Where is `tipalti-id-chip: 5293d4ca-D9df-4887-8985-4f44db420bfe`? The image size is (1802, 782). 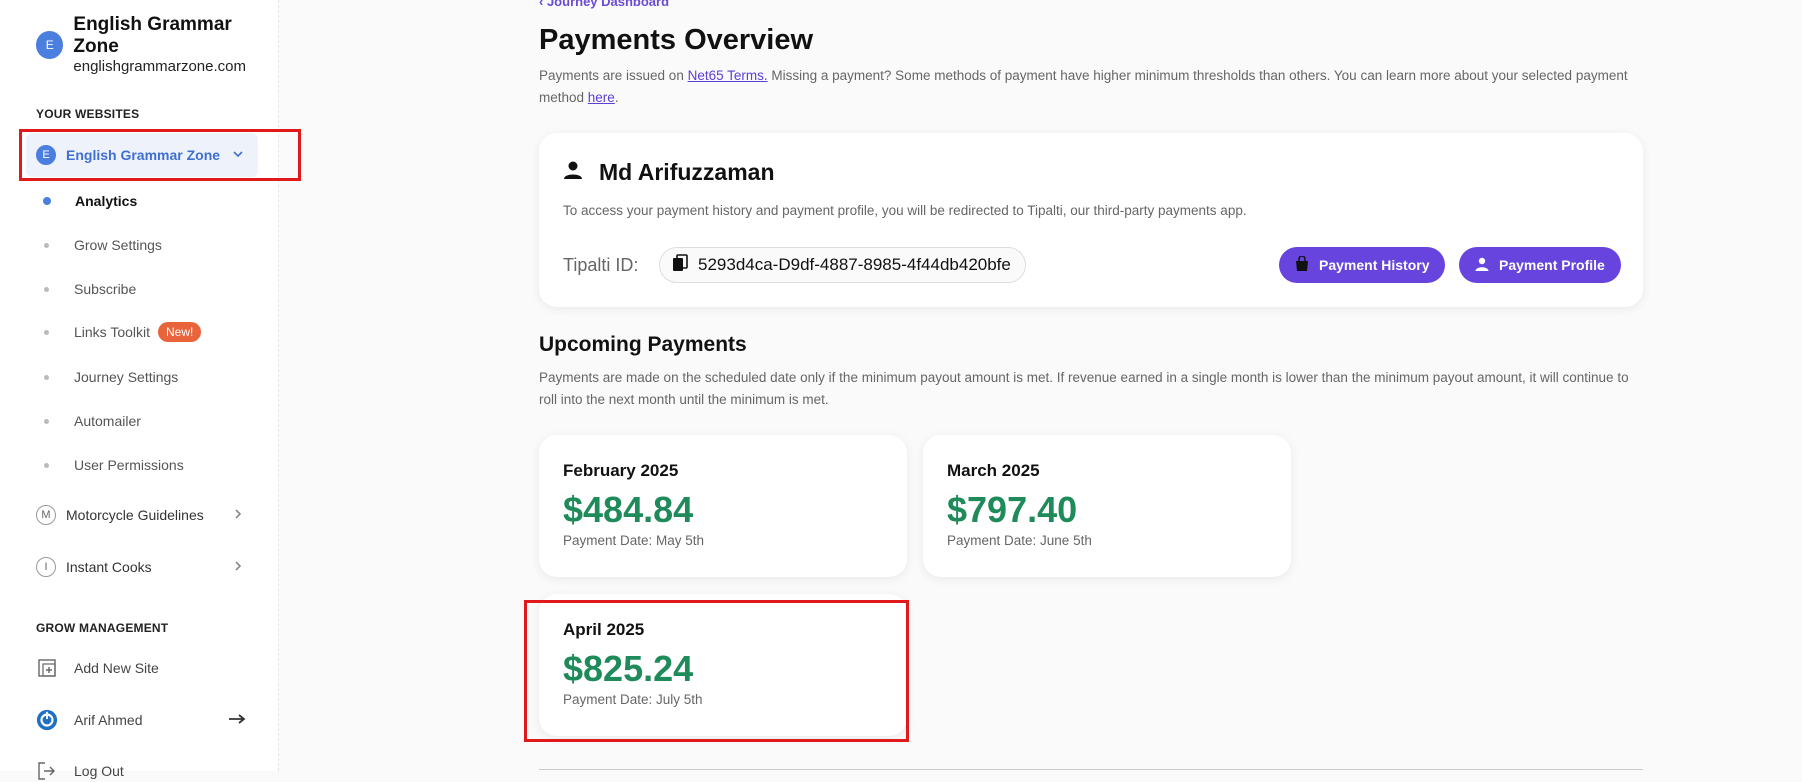
tipalti-id-chip: 5293d4ca-D9df-4887-8985-4f44db420bfe is located at coordinates (842, 265).